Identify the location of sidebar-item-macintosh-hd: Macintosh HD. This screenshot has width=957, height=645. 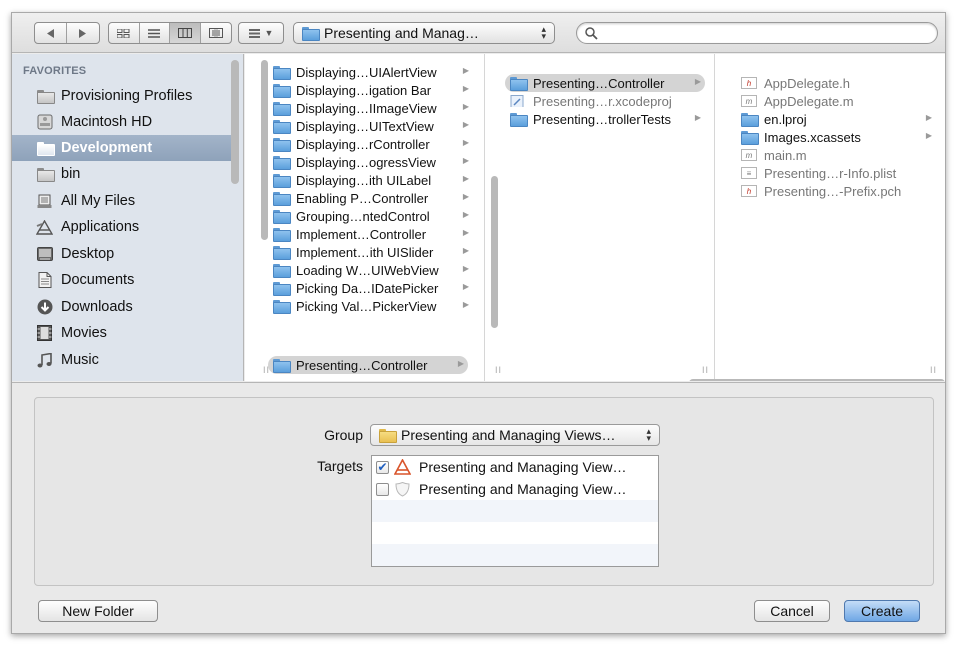
(122, 122).